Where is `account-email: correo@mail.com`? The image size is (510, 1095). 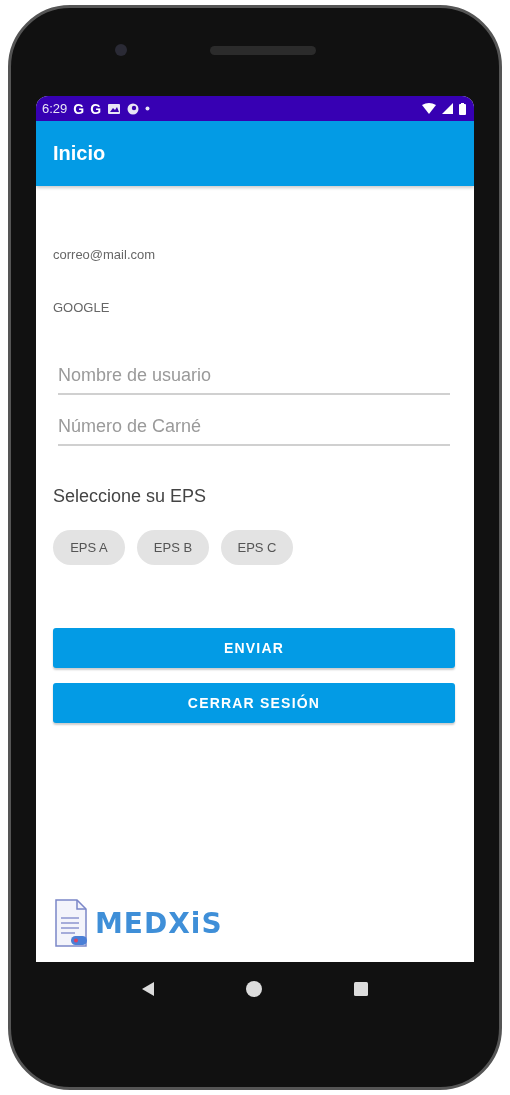 account-email: correo@mail.com is located at coordinates (104, 254).